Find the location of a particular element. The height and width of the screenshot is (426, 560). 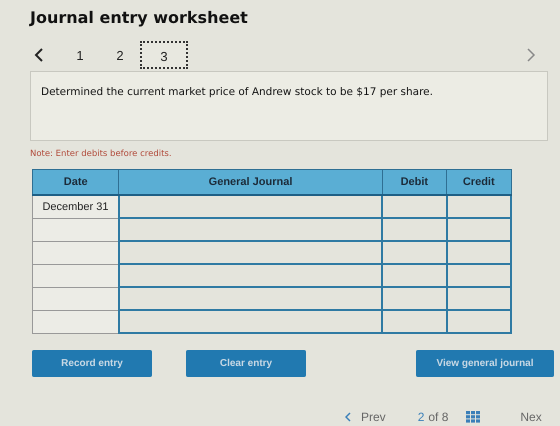

action-button: View general journal is located at coordinates (485, 363).